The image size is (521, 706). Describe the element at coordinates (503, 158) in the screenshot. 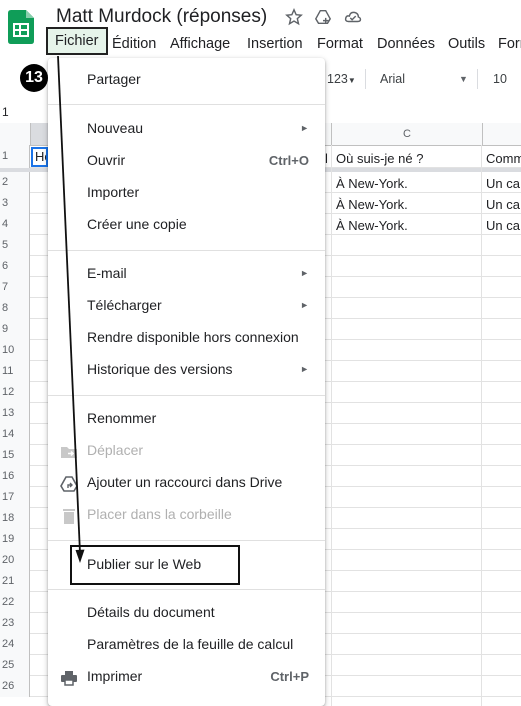

I see `cell-d1: Comm` at that location.